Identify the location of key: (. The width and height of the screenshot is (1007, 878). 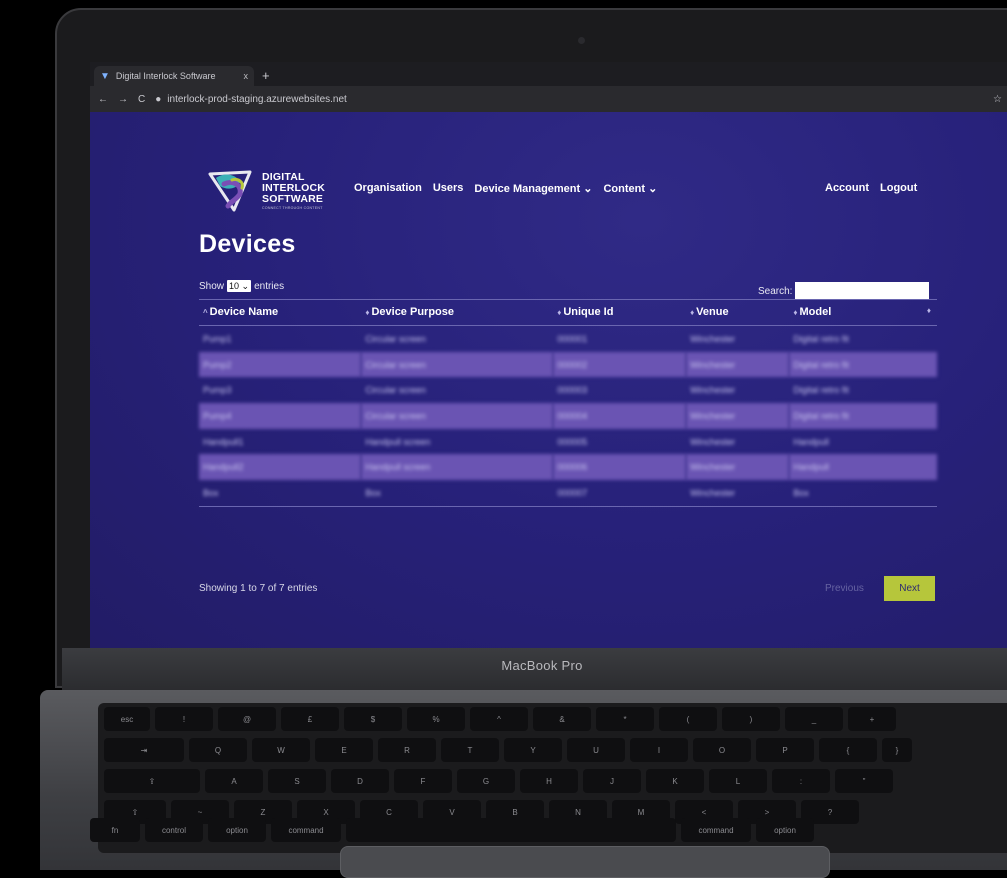
(688, 719).